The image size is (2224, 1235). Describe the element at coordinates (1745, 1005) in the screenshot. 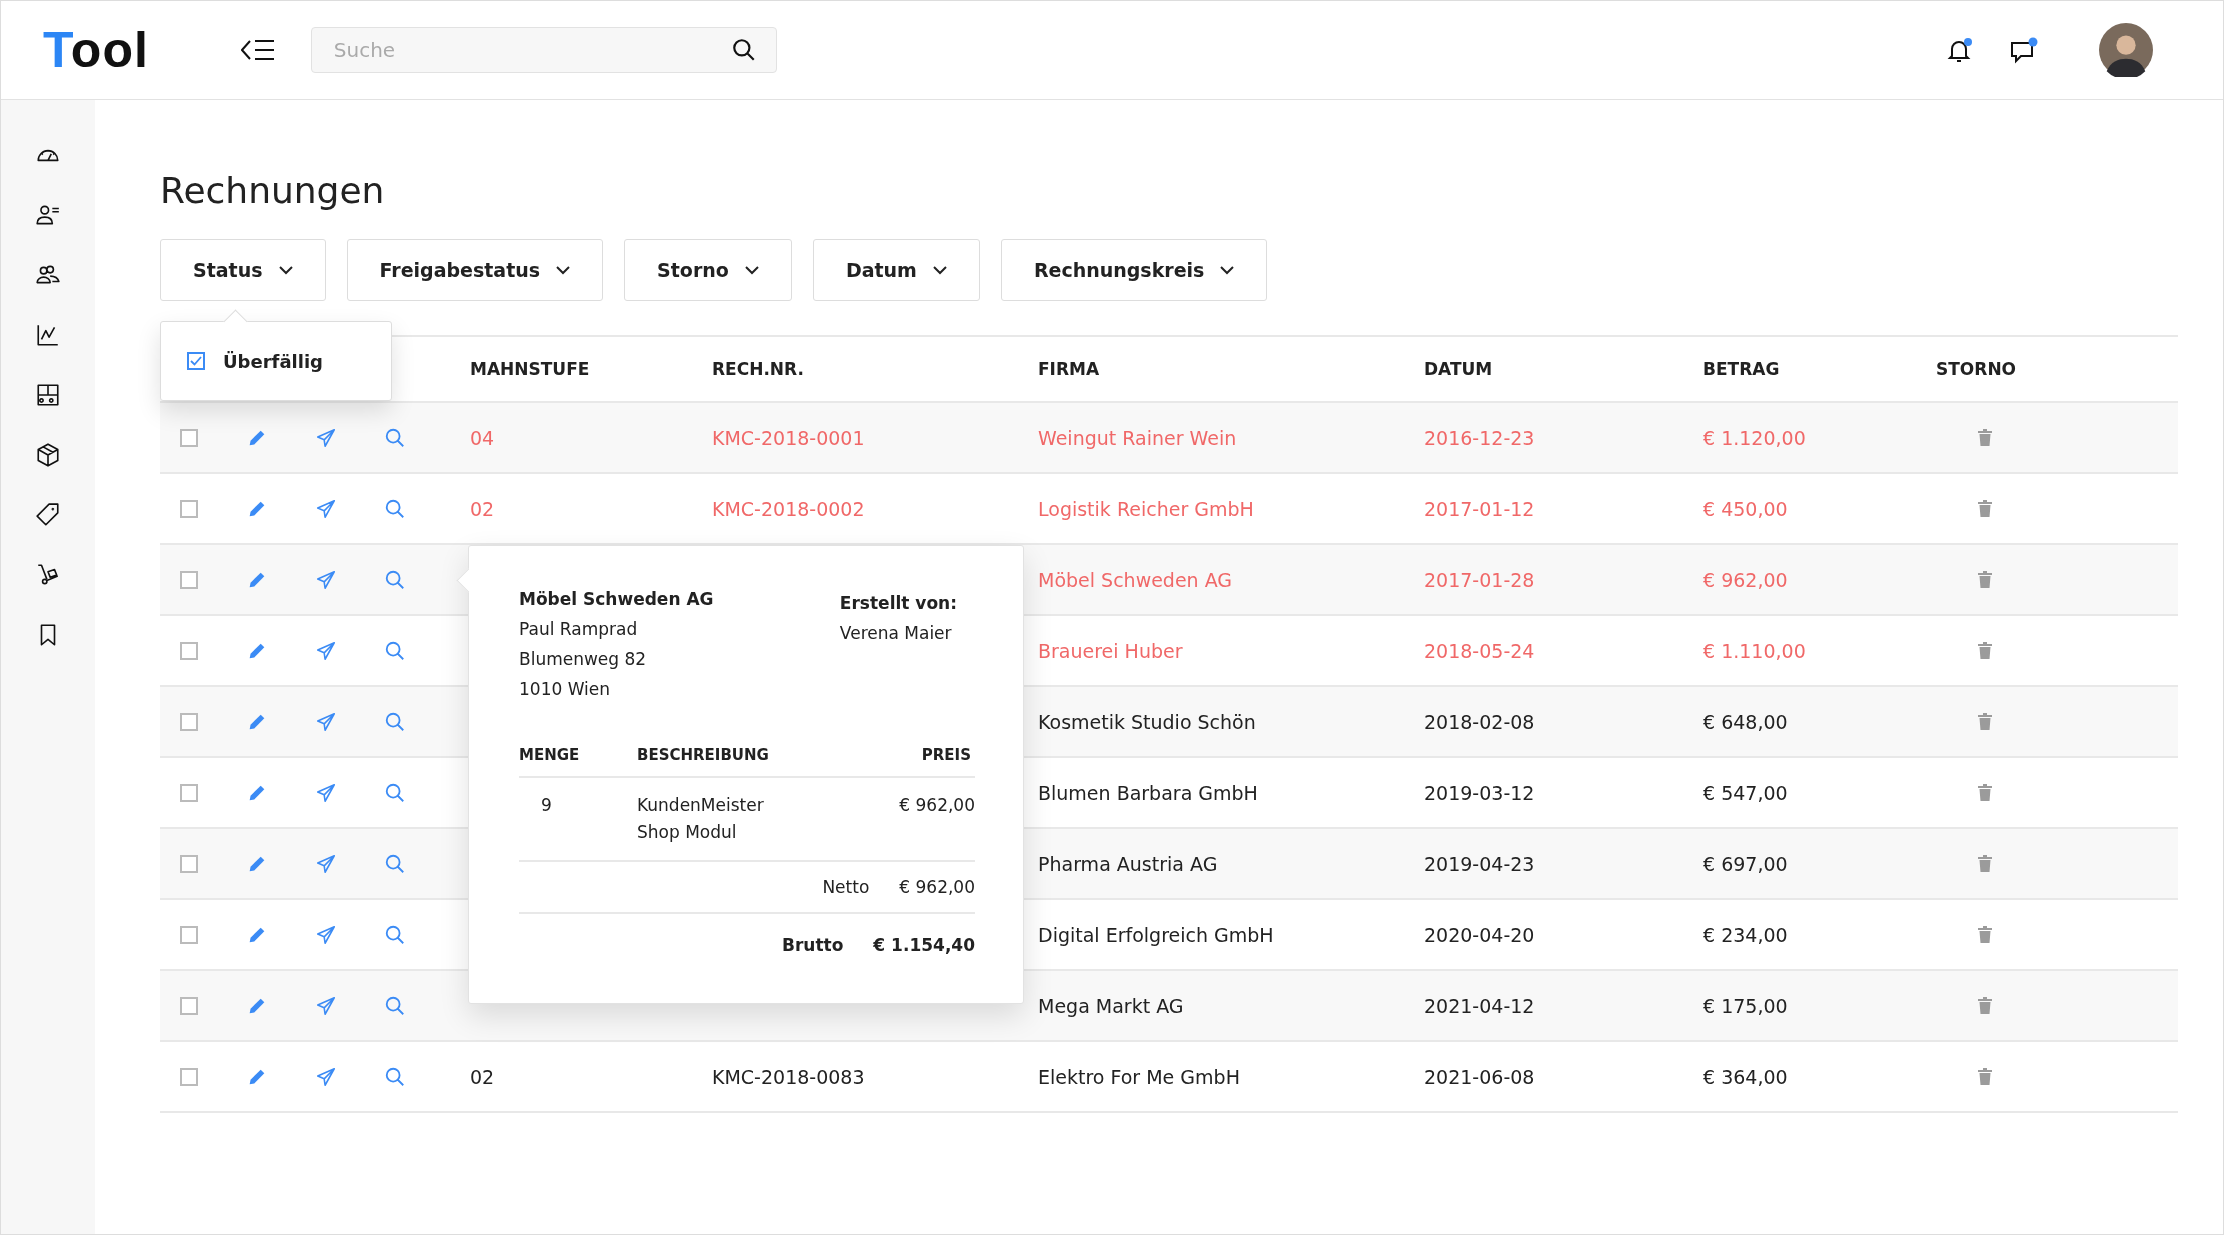

I see `table-cell: € 175,00` at that location.